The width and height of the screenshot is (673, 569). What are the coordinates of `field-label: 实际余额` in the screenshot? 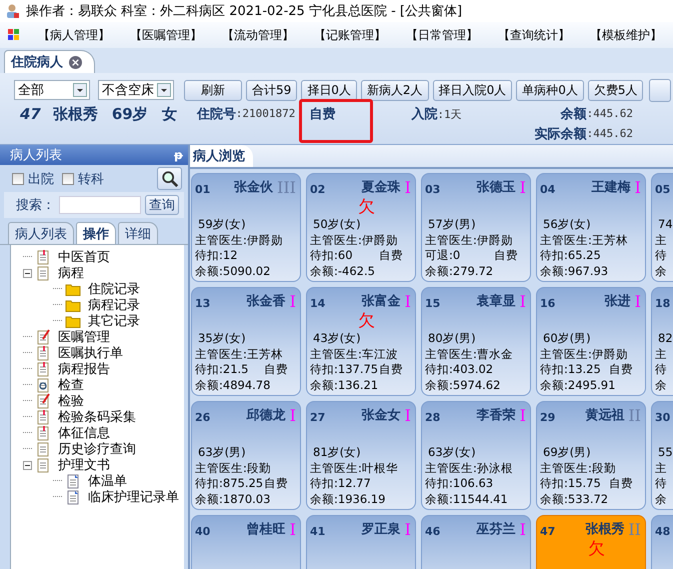 It's located at (560, 134).